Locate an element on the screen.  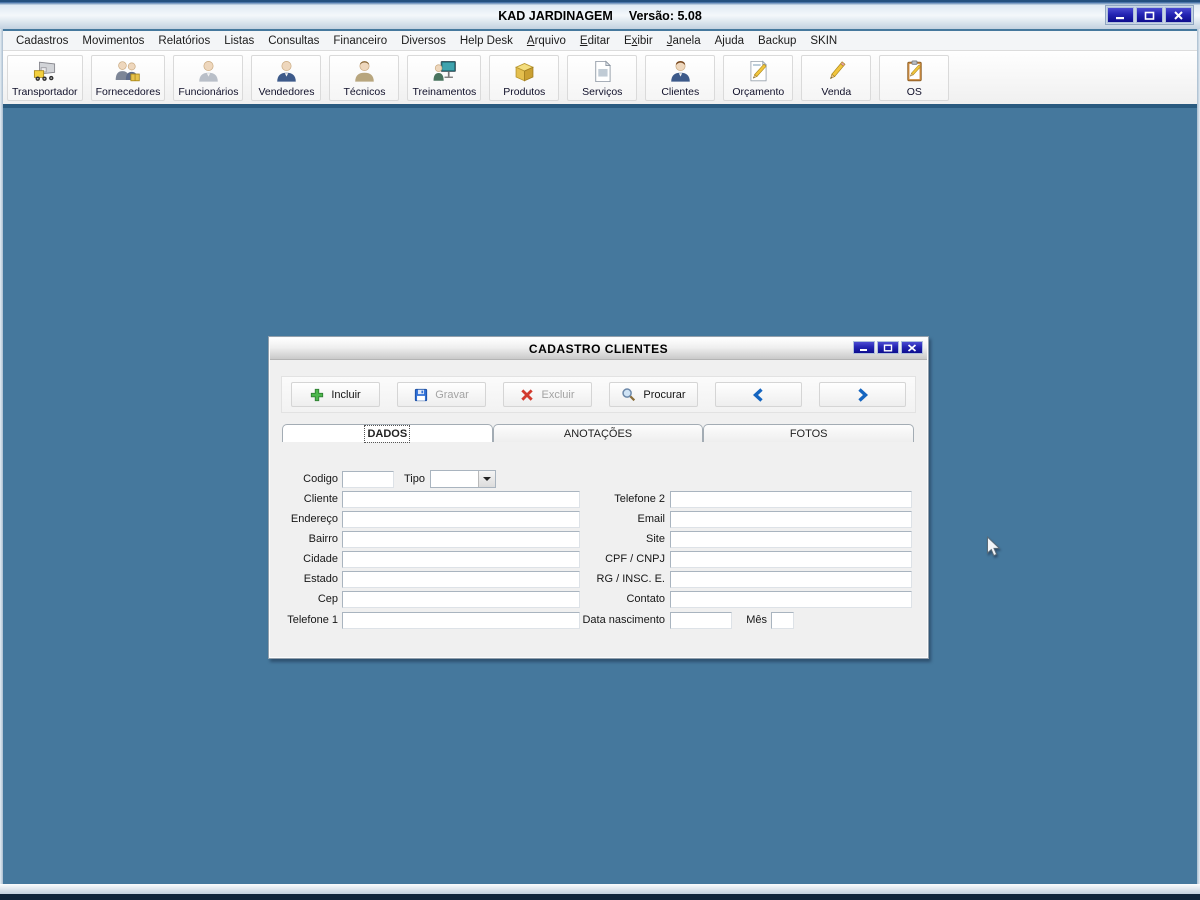
mes-input is located at coordinates (782, 620).